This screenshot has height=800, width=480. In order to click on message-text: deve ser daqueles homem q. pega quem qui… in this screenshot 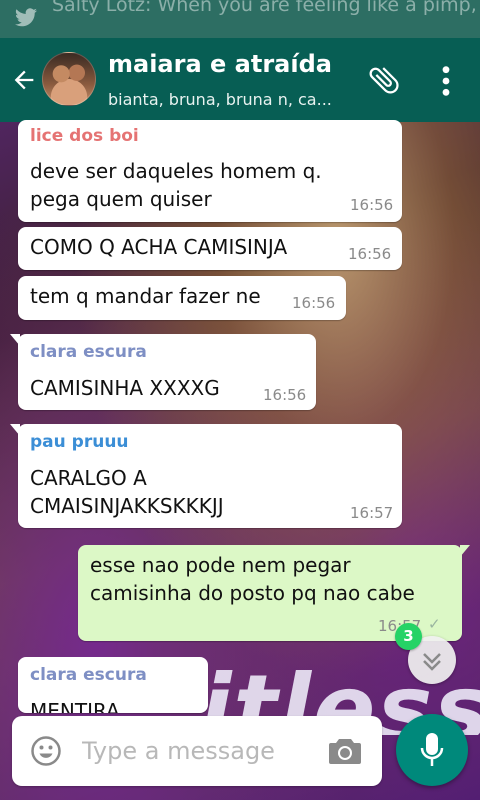, I will do `click(176, 185)`.